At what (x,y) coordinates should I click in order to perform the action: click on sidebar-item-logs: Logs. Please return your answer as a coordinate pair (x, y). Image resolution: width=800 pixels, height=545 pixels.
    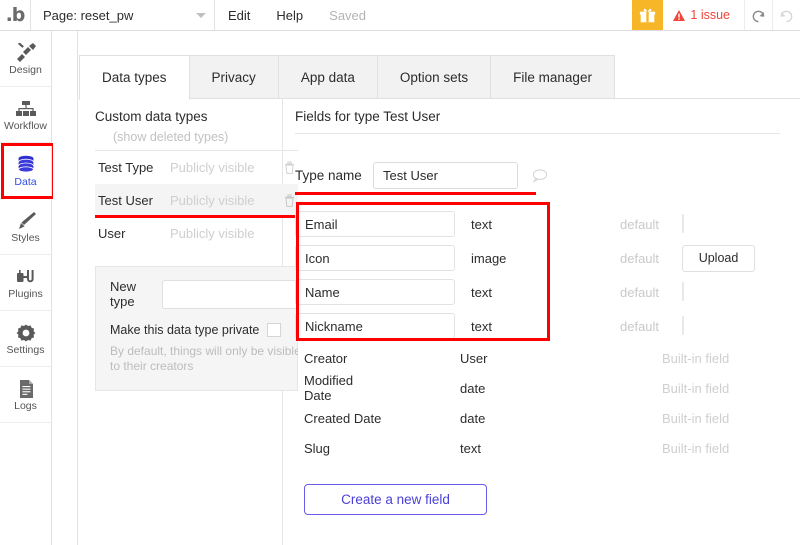
    Looking at the image, I should click on (25, 395).